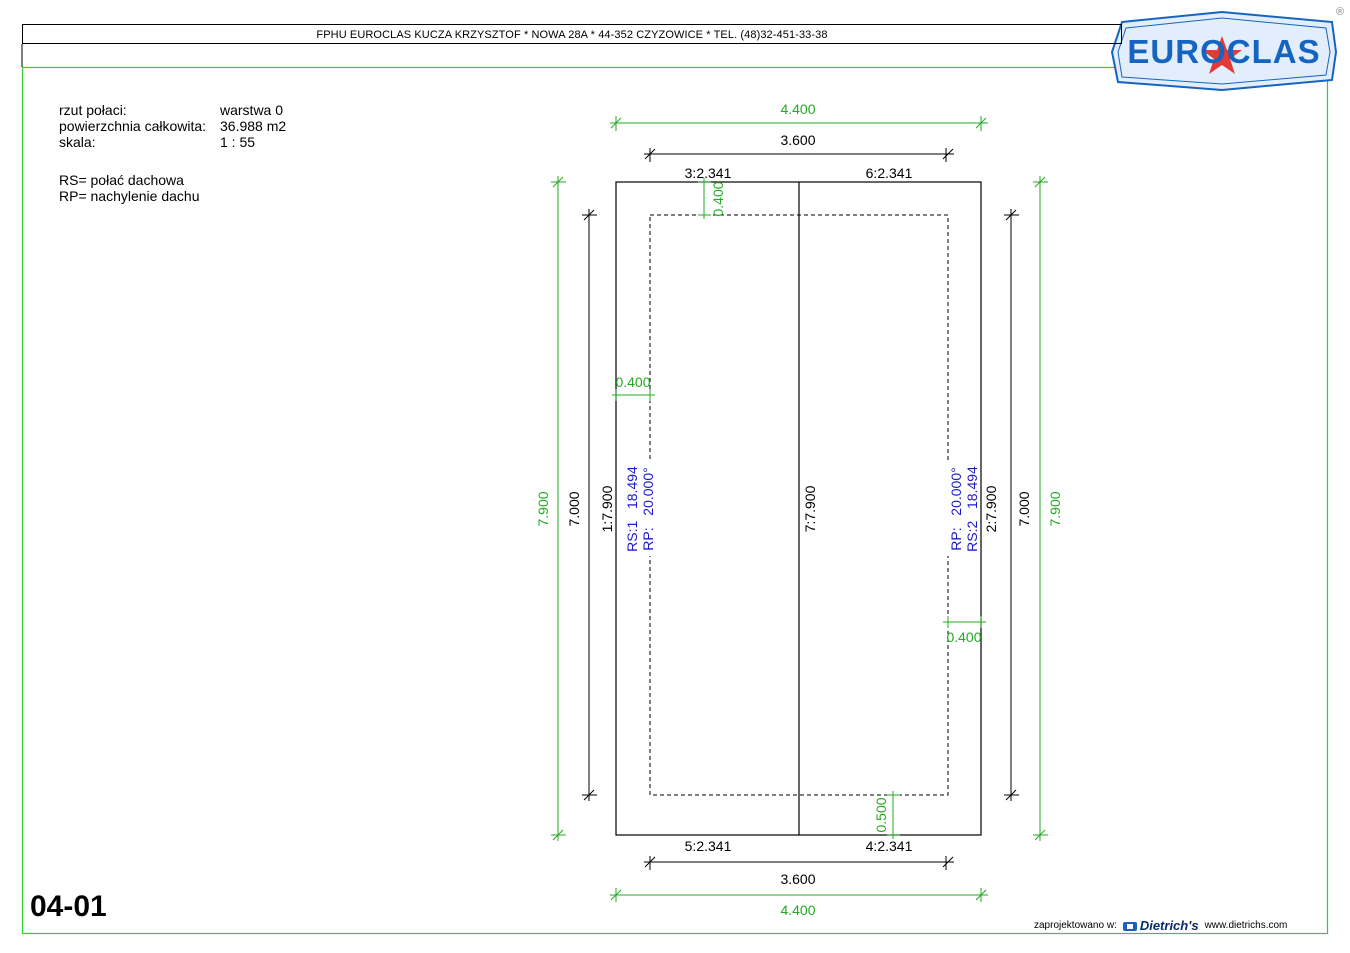  Describe the element at coordinates (1024, 508) in the screenshot. I see `dim-right-inner: 7.000` at that location.